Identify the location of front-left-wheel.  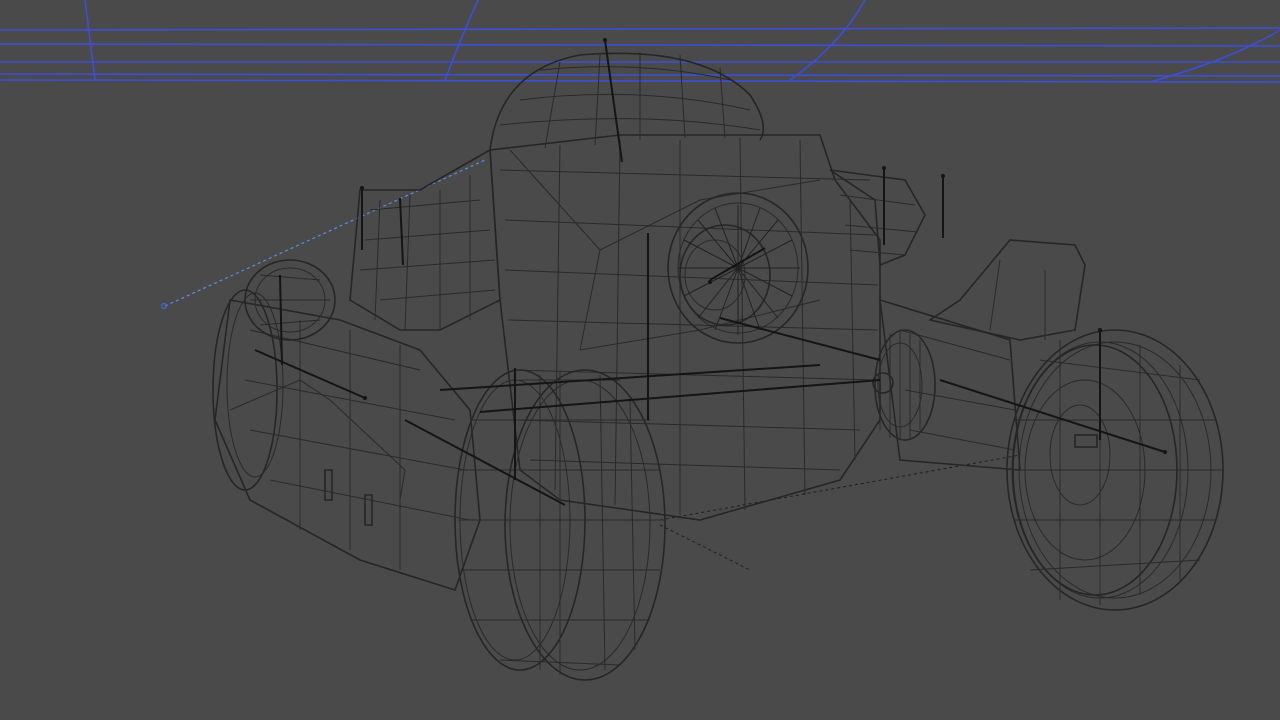
(560, 525).